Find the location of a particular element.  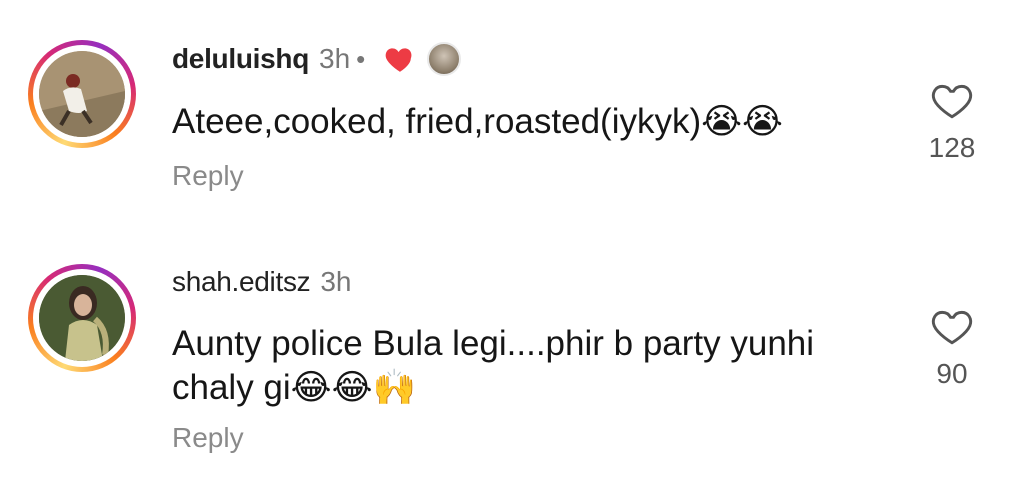

like-count: 90 is located at coordinates (952, 373).